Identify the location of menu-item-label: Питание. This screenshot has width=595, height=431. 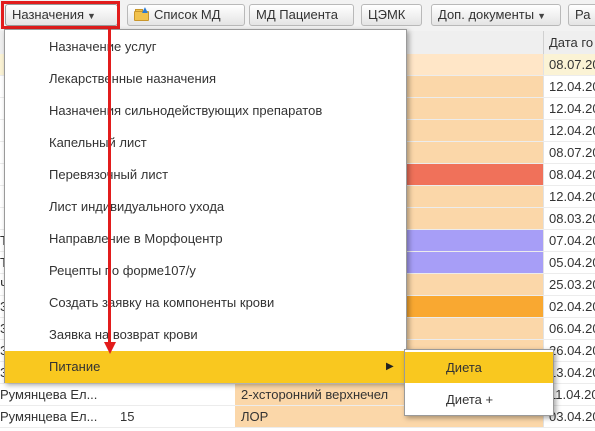
(75, 366).